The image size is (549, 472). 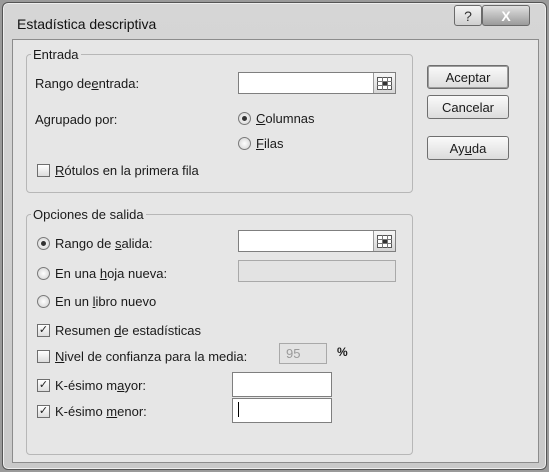 I want to click on radio-libro-nuevo: En un libro nuevo, so click(x=96, y=301).